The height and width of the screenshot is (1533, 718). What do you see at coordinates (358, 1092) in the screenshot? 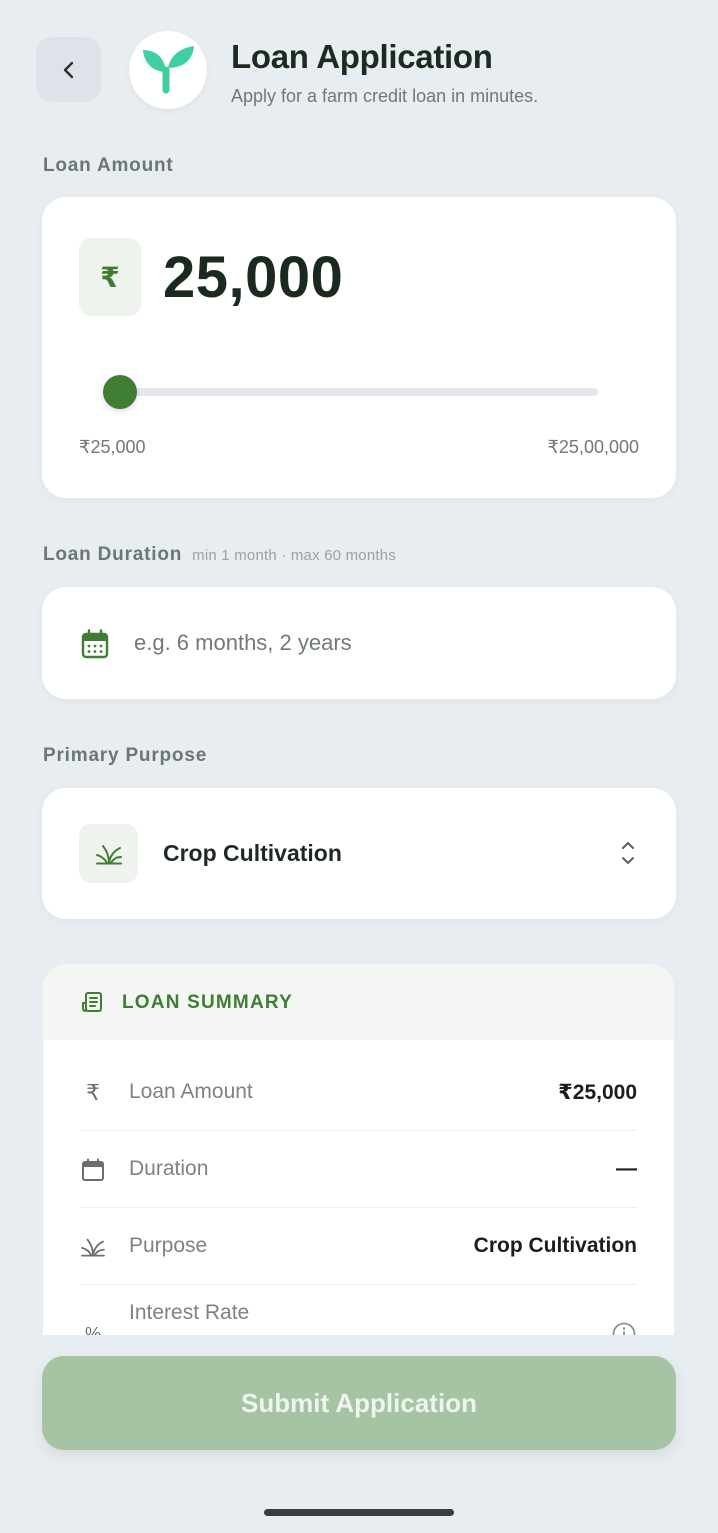
I see `summary-row-loan-amount: ₹ Loan Amount ₹25,000` at bounding box center [358, 1092].